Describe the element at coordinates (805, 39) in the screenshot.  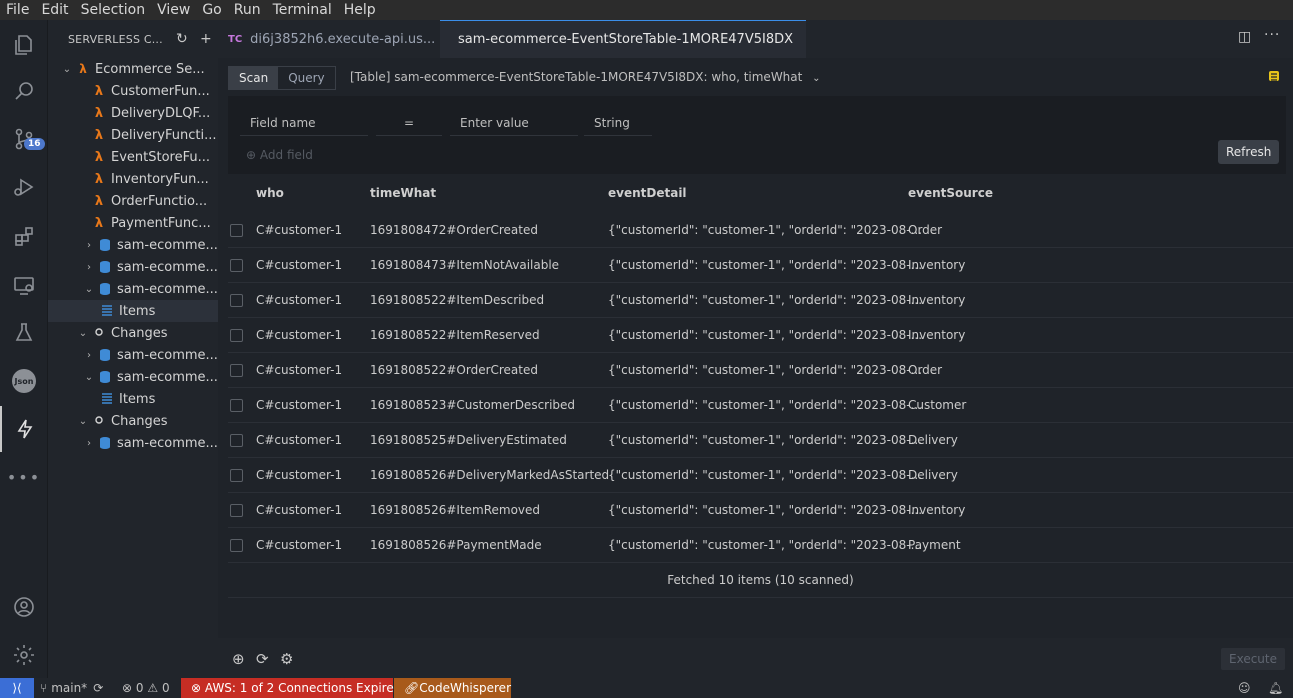
I see `close-icon: ×` at that location.